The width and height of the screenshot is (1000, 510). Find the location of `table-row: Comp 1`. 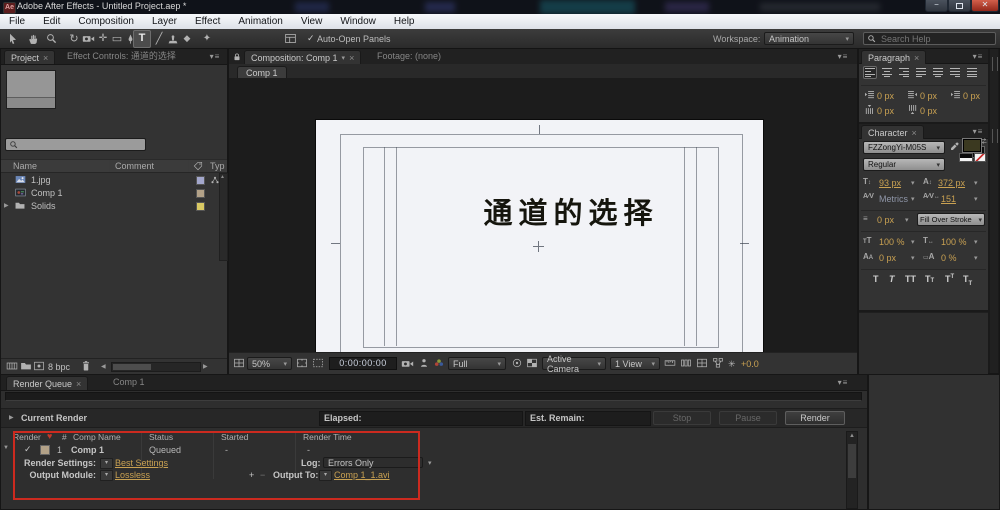

table-row: Comp 1 is located at coordinates (109, 192).